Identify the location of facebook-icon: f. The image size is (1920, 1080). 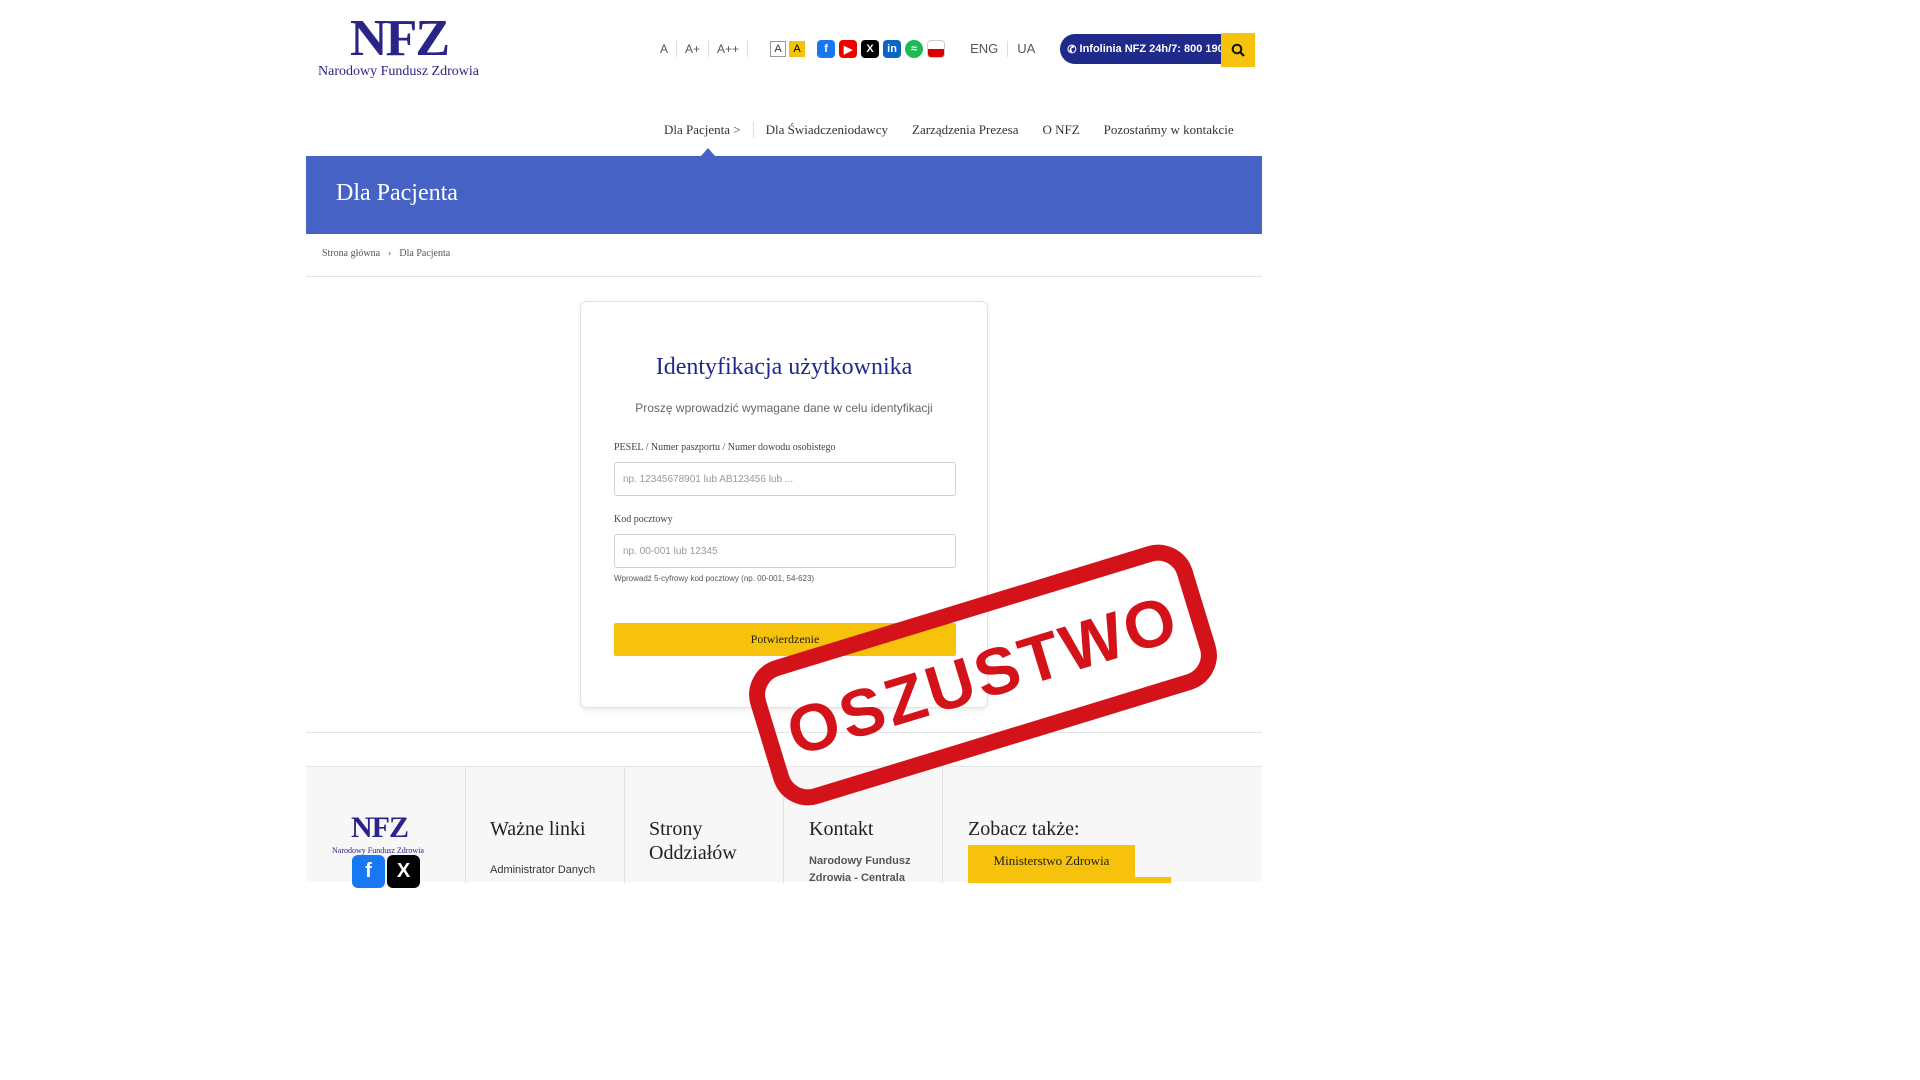
(826, 49).